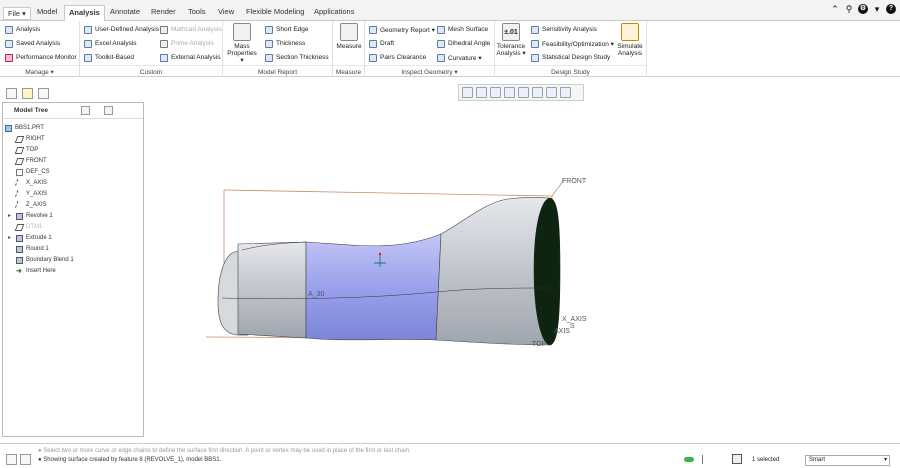  I want to click on tree-item-top: TOP, so click(26, 150).